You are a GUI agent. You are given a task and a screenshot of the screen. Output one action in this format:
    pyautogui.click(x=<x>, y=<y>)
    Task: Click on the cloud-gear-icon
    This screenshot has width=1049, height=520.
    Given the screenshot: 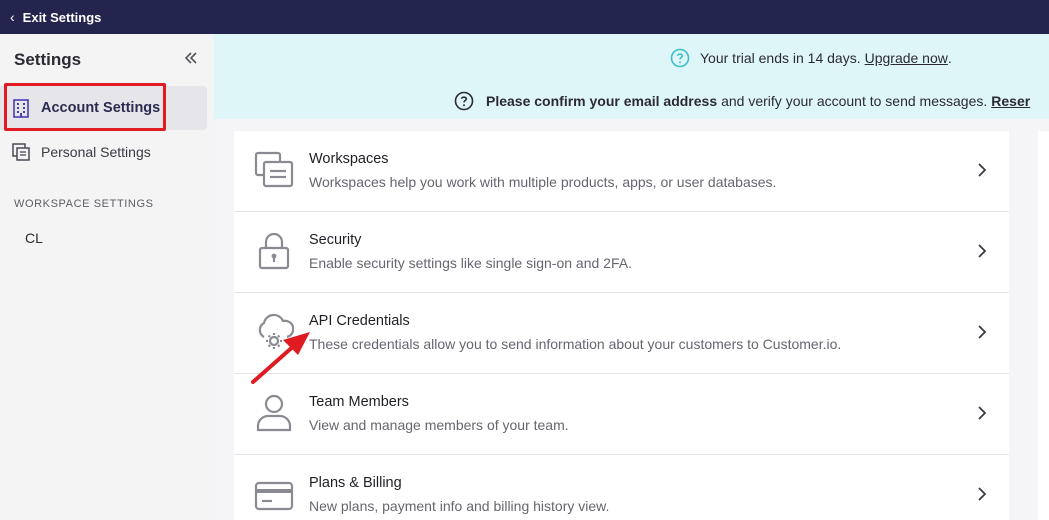 What is the action you would take?
    pyautogui.click(x=276, y=331)
    